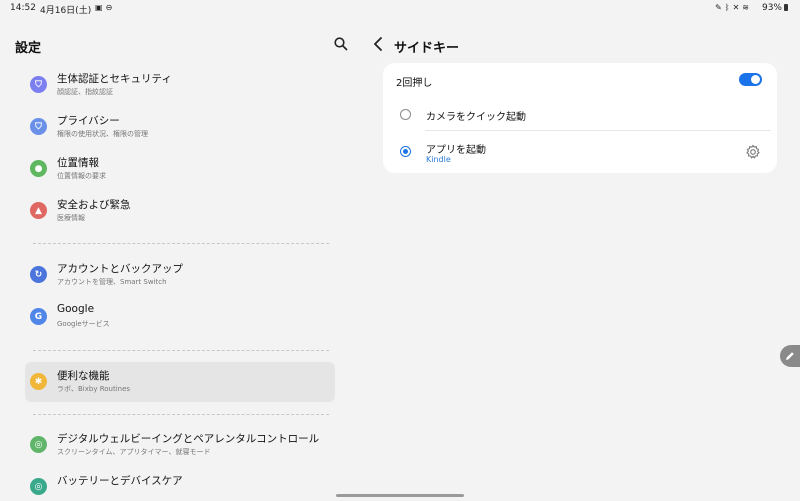 The image size is (800, 501). I want to click on menu-item-subtitle: アカウントを管理、Smart Switch, so click(112, 282).